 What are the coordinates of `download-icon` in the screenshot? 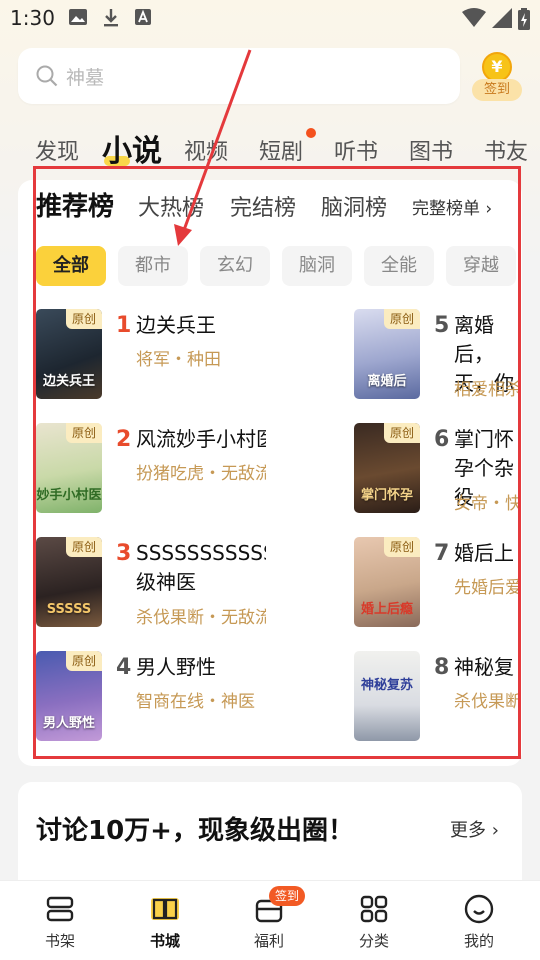 It's located at (111, 18).